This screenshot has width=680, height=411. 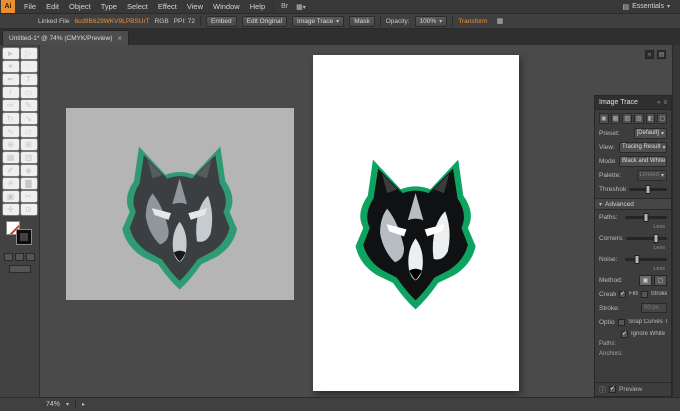 I want to click on opacity-dropdown: 100% ▾, so click(x=431, y=21).